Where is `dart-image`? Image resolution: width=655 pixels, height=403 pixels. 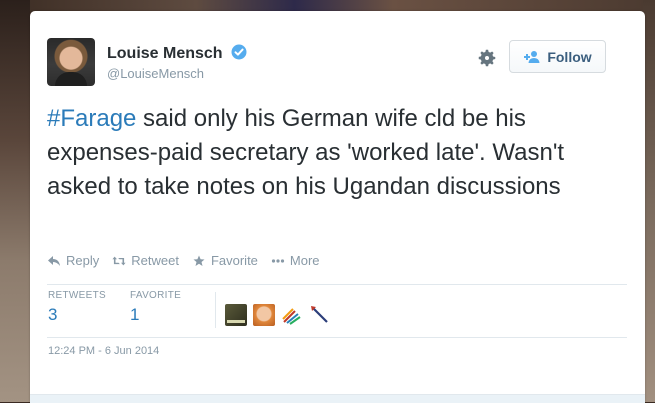
dart-image is located at coordinates (319, 314).